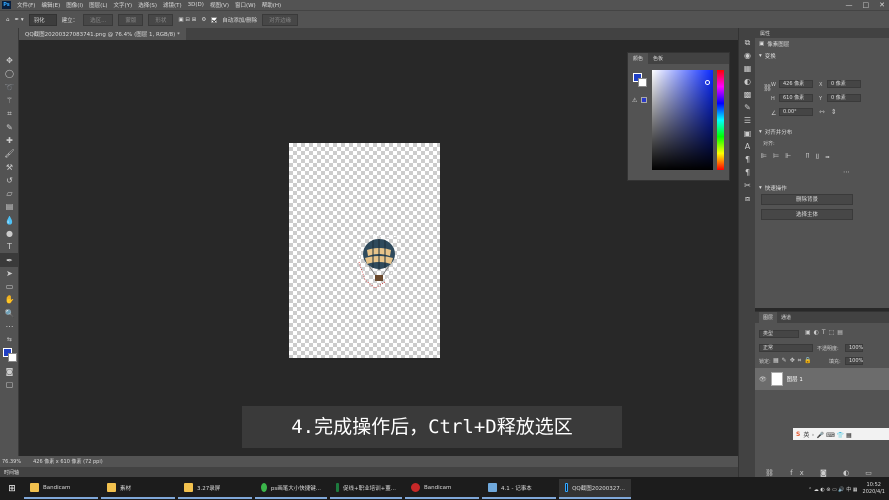 This screenshot has height=500, width=889. What do you see at coordinates (519, 489) in the screenshot?
I see `taskbar-item: 4.1 - 记事本` at bounding box center [519, 489].